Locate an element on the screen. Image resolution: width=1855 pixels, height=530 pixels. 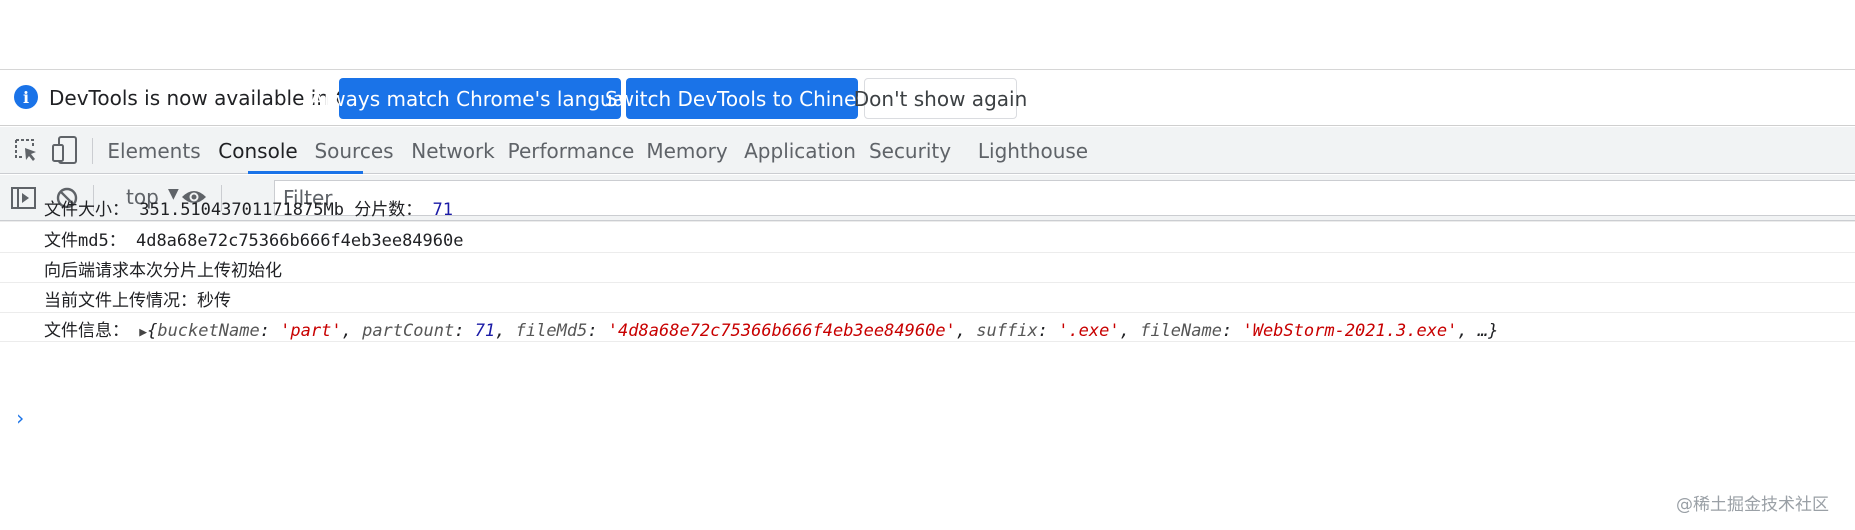
expand-triangle-icon: ▶ is located at coordinates (143, 332).